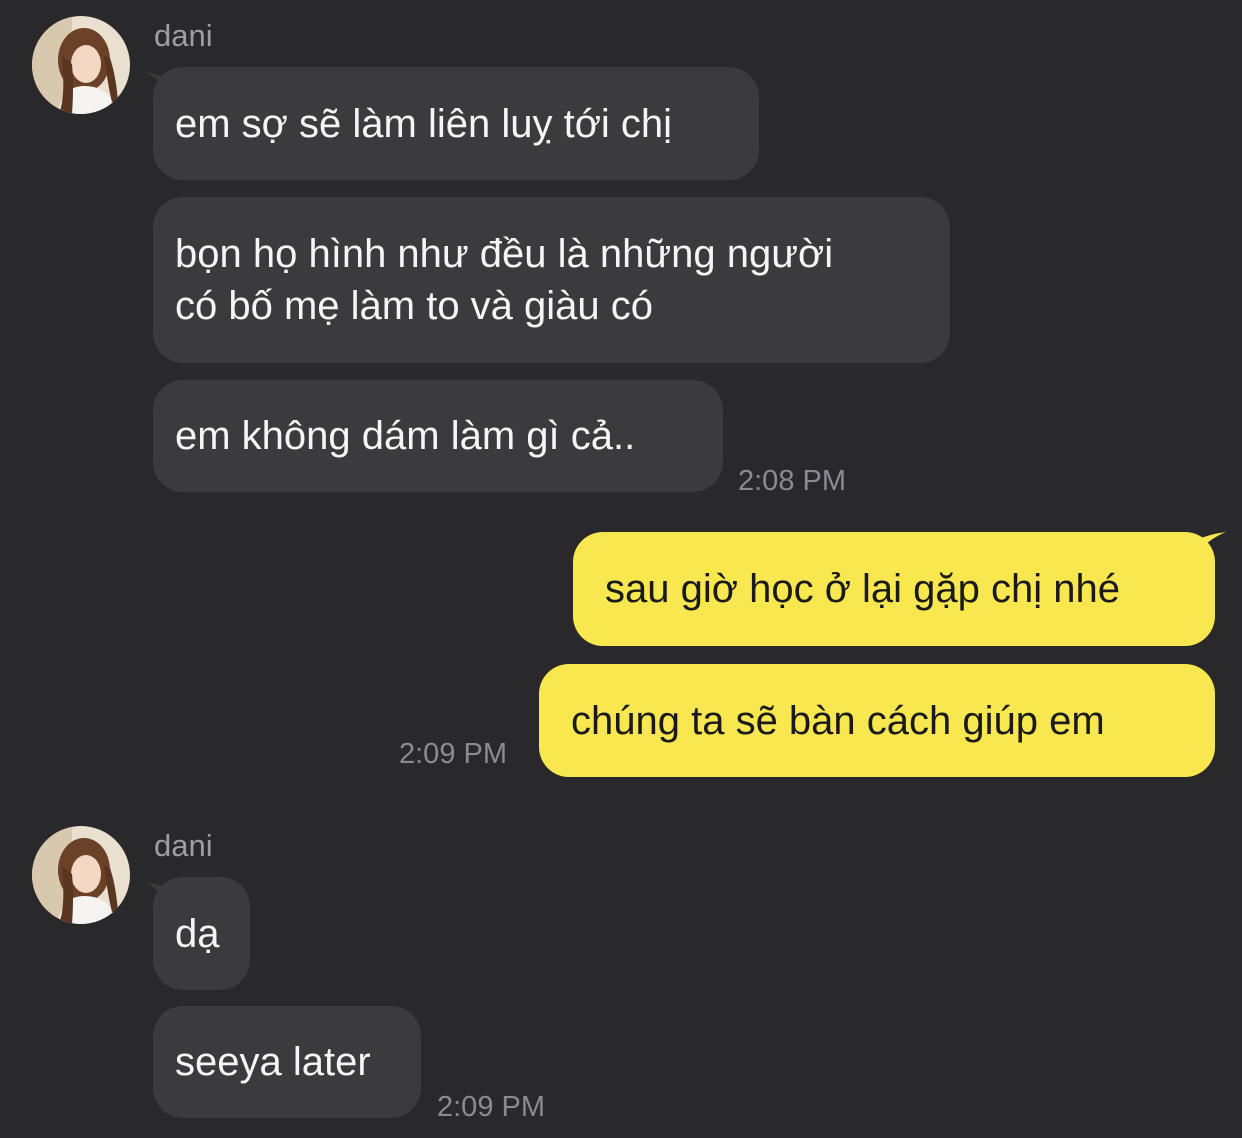 The width and height of the screenshot is (1242, 1138). I want to click on message-bubble: sau giờ học ở lại gặp chị nhé, so click(894, 589).